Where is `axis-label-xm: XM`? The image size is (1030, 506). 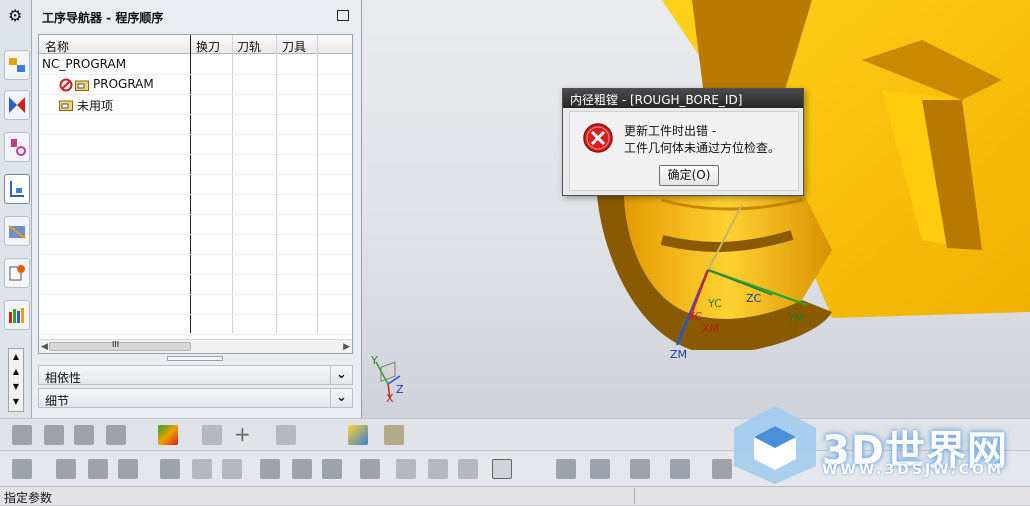
axis-label-xm: XM is located at coordinates (711, 328).